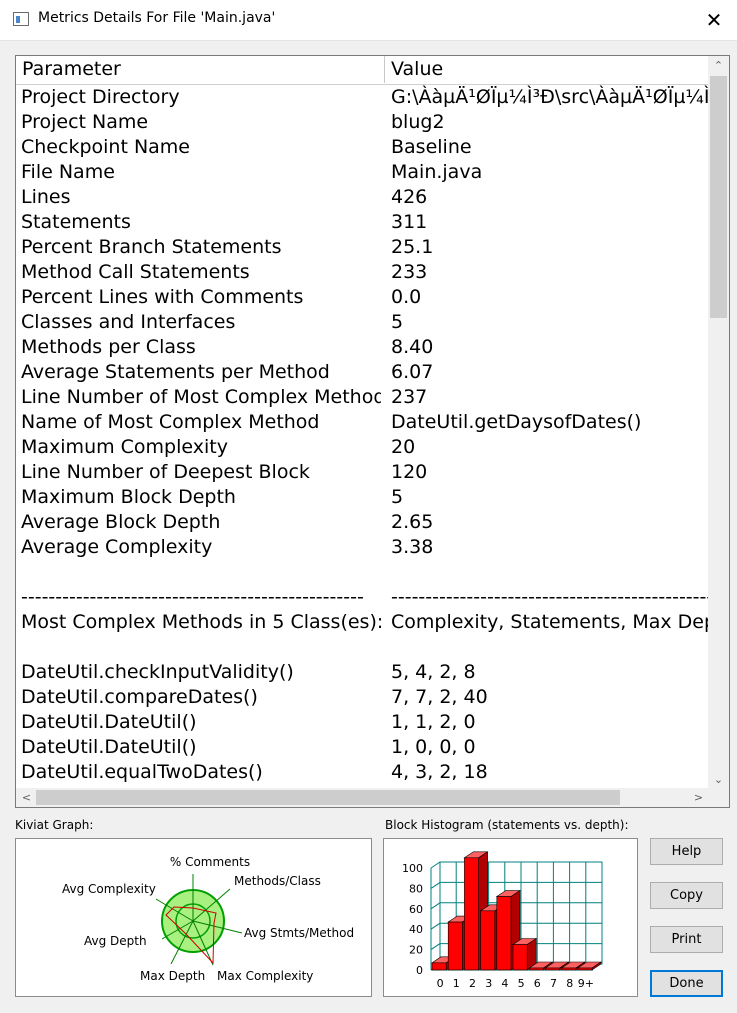  What do you see at coordinates (718, 197) in the screenshot?
I see `vertical-scroll-thumb` at bounding box center [718, 197].